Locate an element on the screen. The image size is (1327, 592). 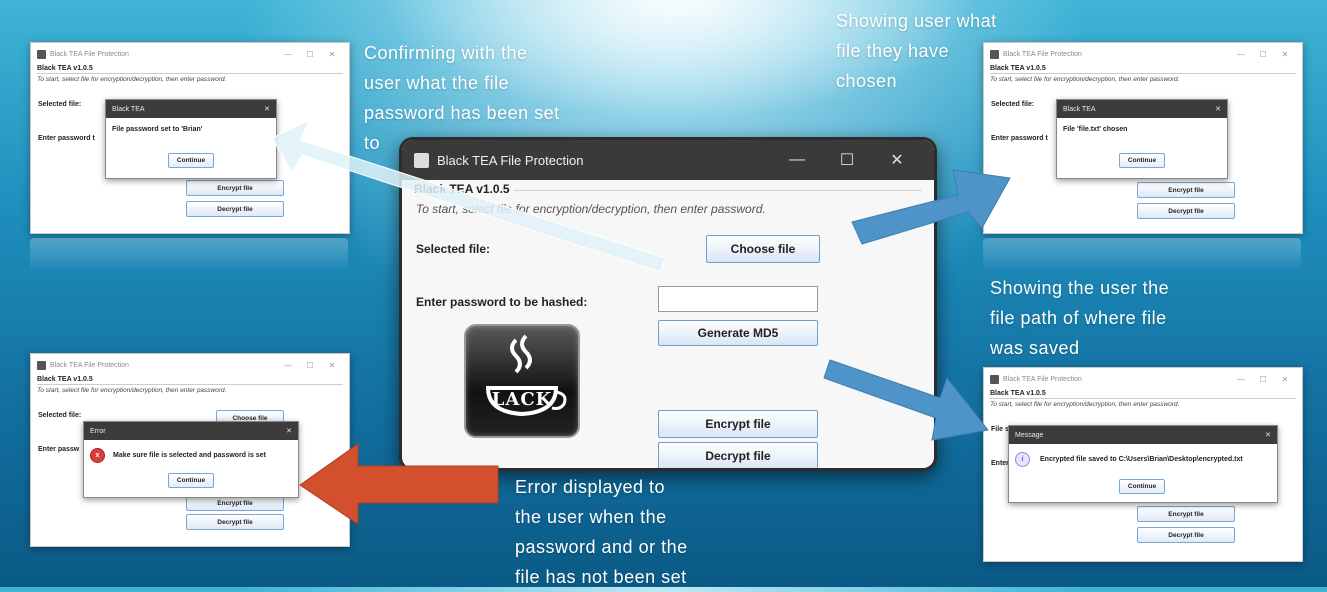
caption-line: file they have is located at coordinates (893, 51).